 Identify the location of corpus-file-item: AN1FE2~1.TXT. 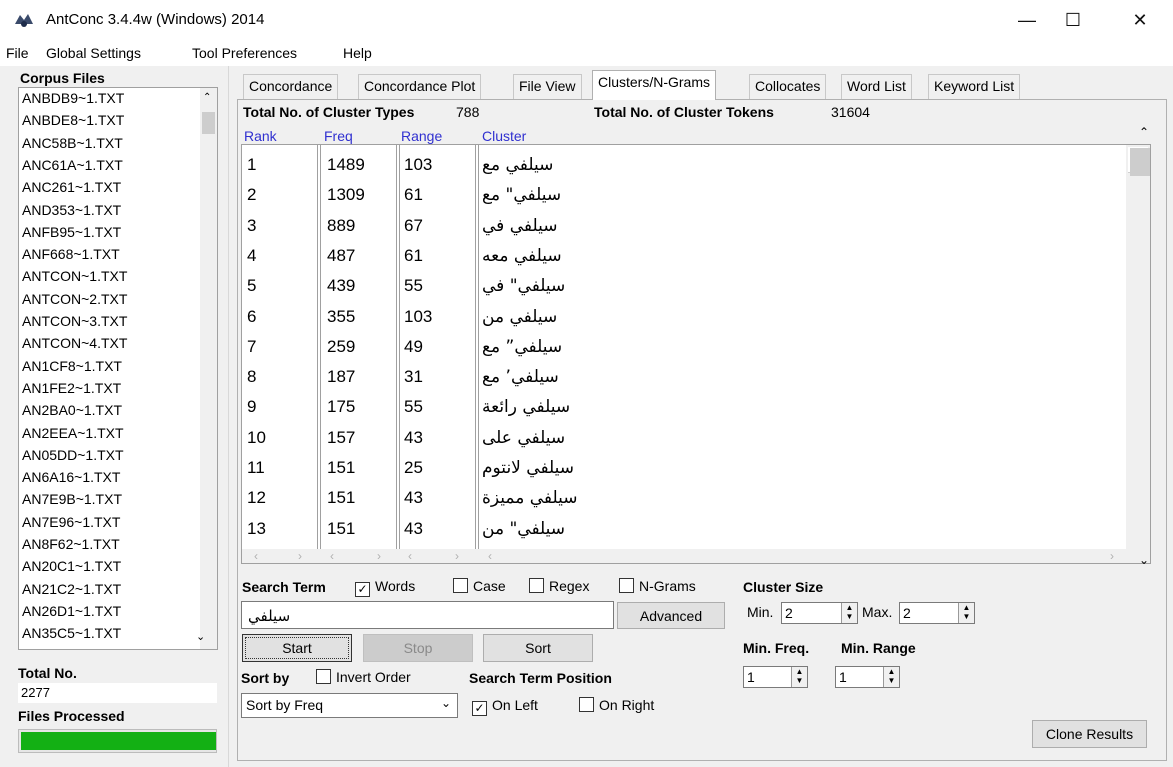
(71, 388).